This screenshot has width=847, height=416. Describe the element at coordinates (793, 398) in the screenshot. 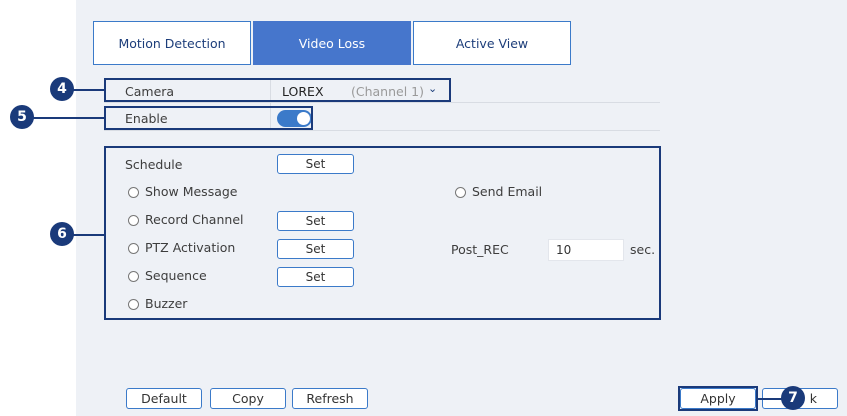

I see `callout-marker-7: 7` at that location.